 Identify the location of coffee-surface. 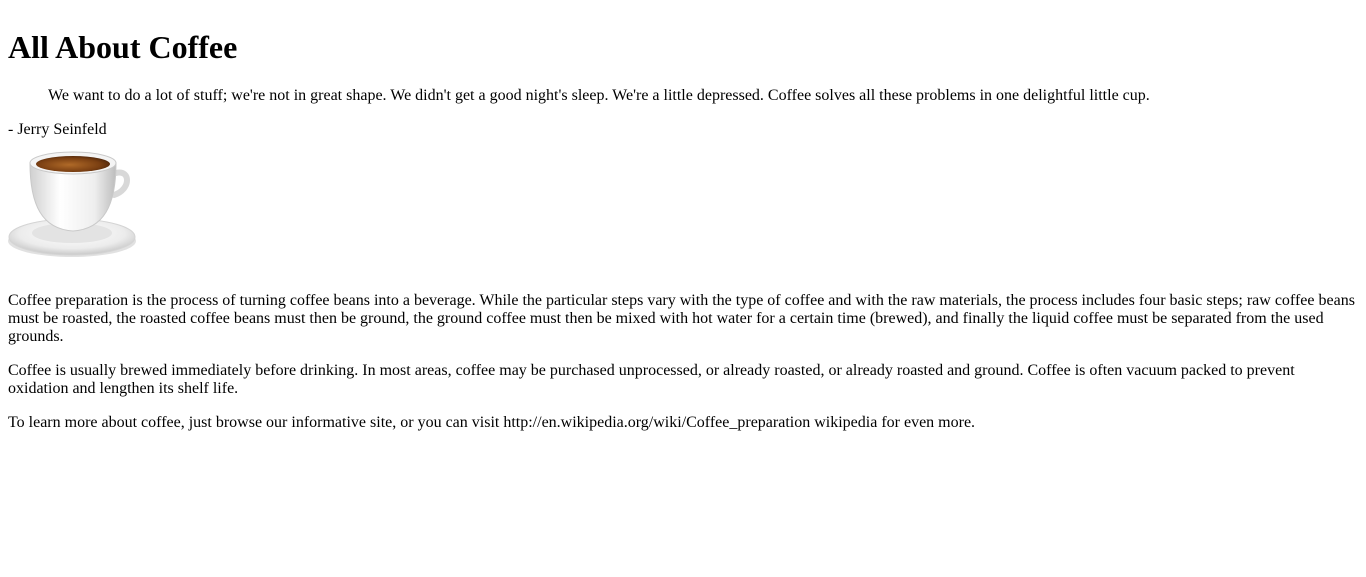
(73, 164).